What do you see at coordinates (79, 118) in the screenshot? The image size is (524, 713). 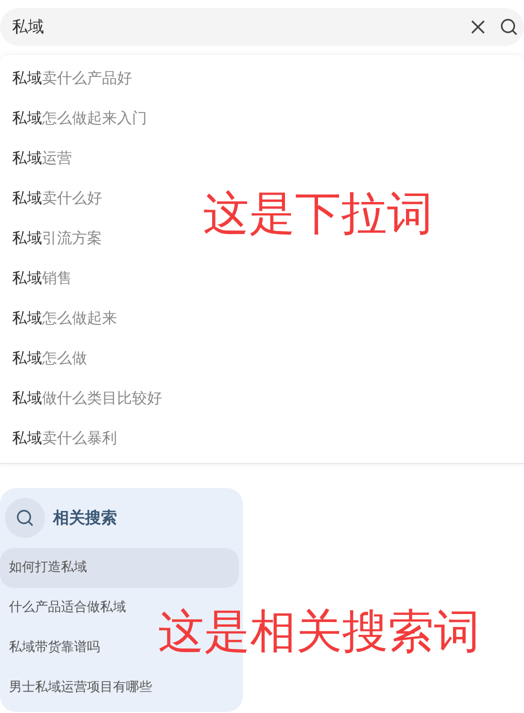 I see `suggestion-item: 私域怎么做起来入门` at bounding box center [79, 118].